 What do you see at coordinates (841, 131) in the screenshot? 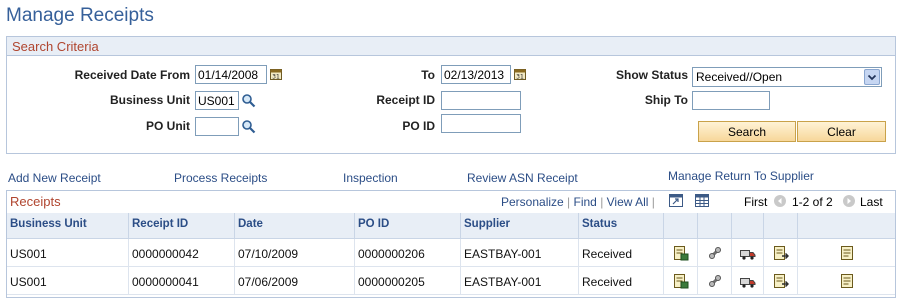
I see `clear-button: Clear` at bounding box center [841, 131].